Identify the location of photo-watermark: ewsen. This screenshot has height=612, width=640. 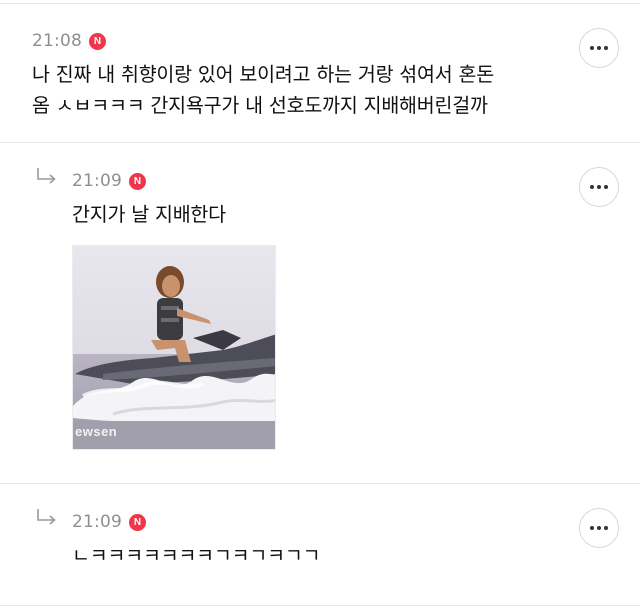
(96, 431).